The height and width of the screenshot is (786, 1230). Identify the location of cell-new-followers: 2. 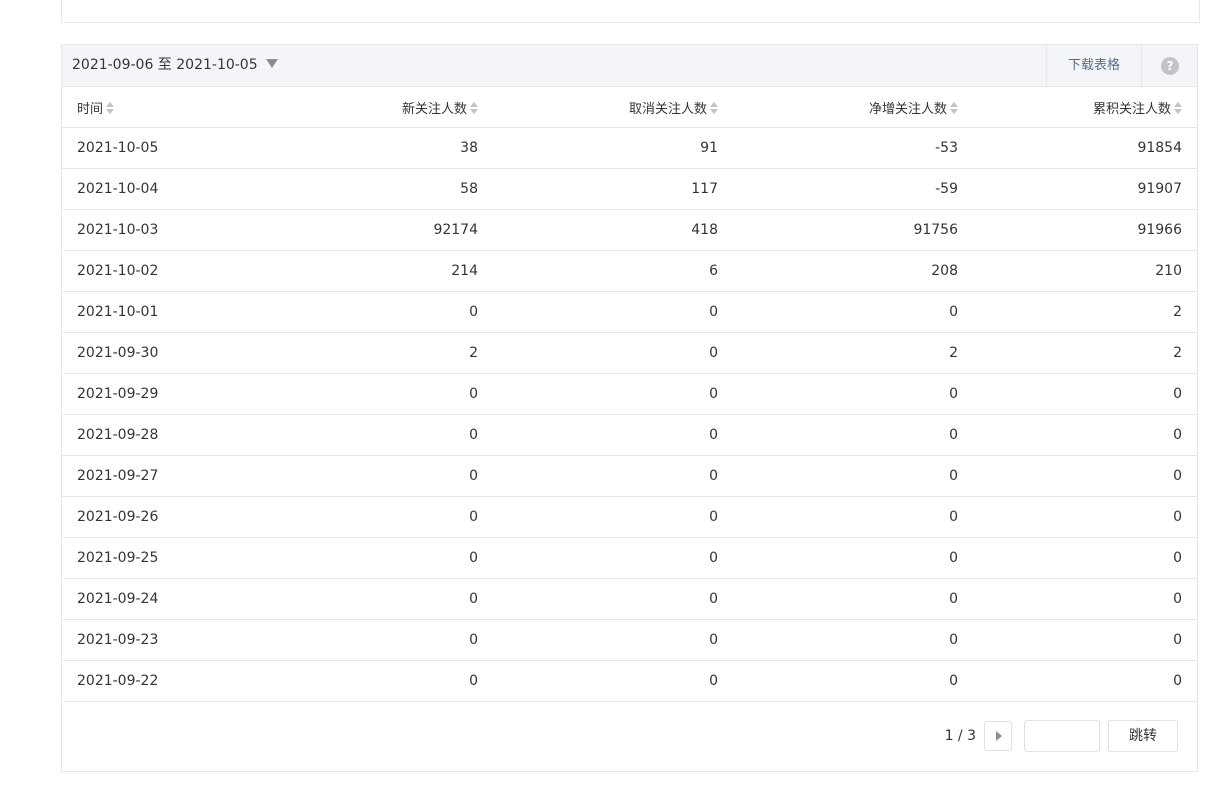
(397, 353).